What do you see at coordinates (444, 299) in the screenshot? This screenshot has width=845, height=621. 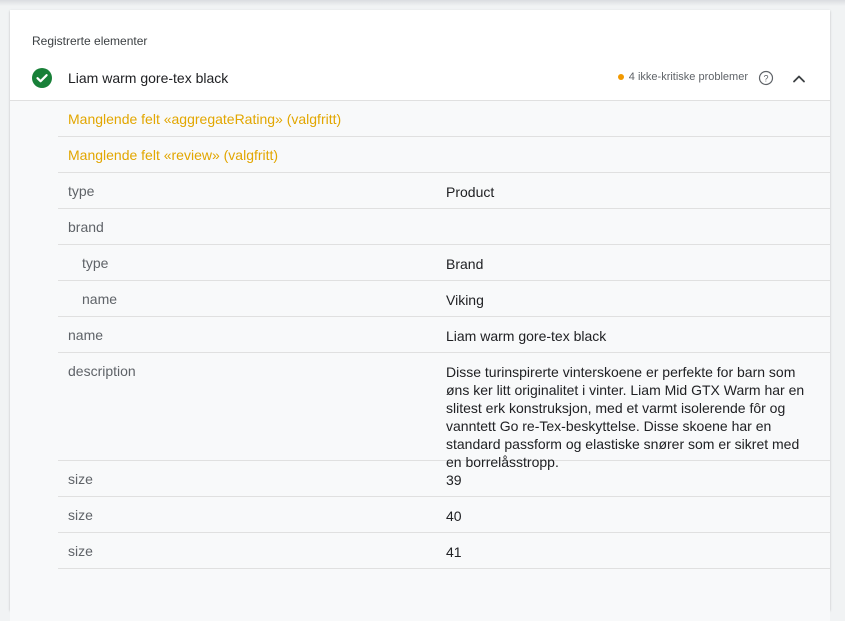 I see `property-row-nested: name Viking` at bounding box center [444, 299].